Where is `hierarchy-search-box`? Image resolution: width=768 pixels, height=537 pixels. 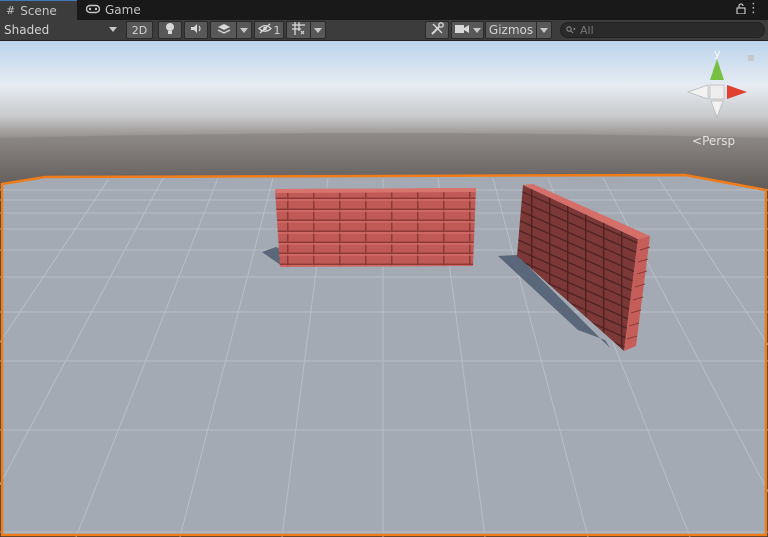
hierarchy-search-box is located at coordinates (662, 30).